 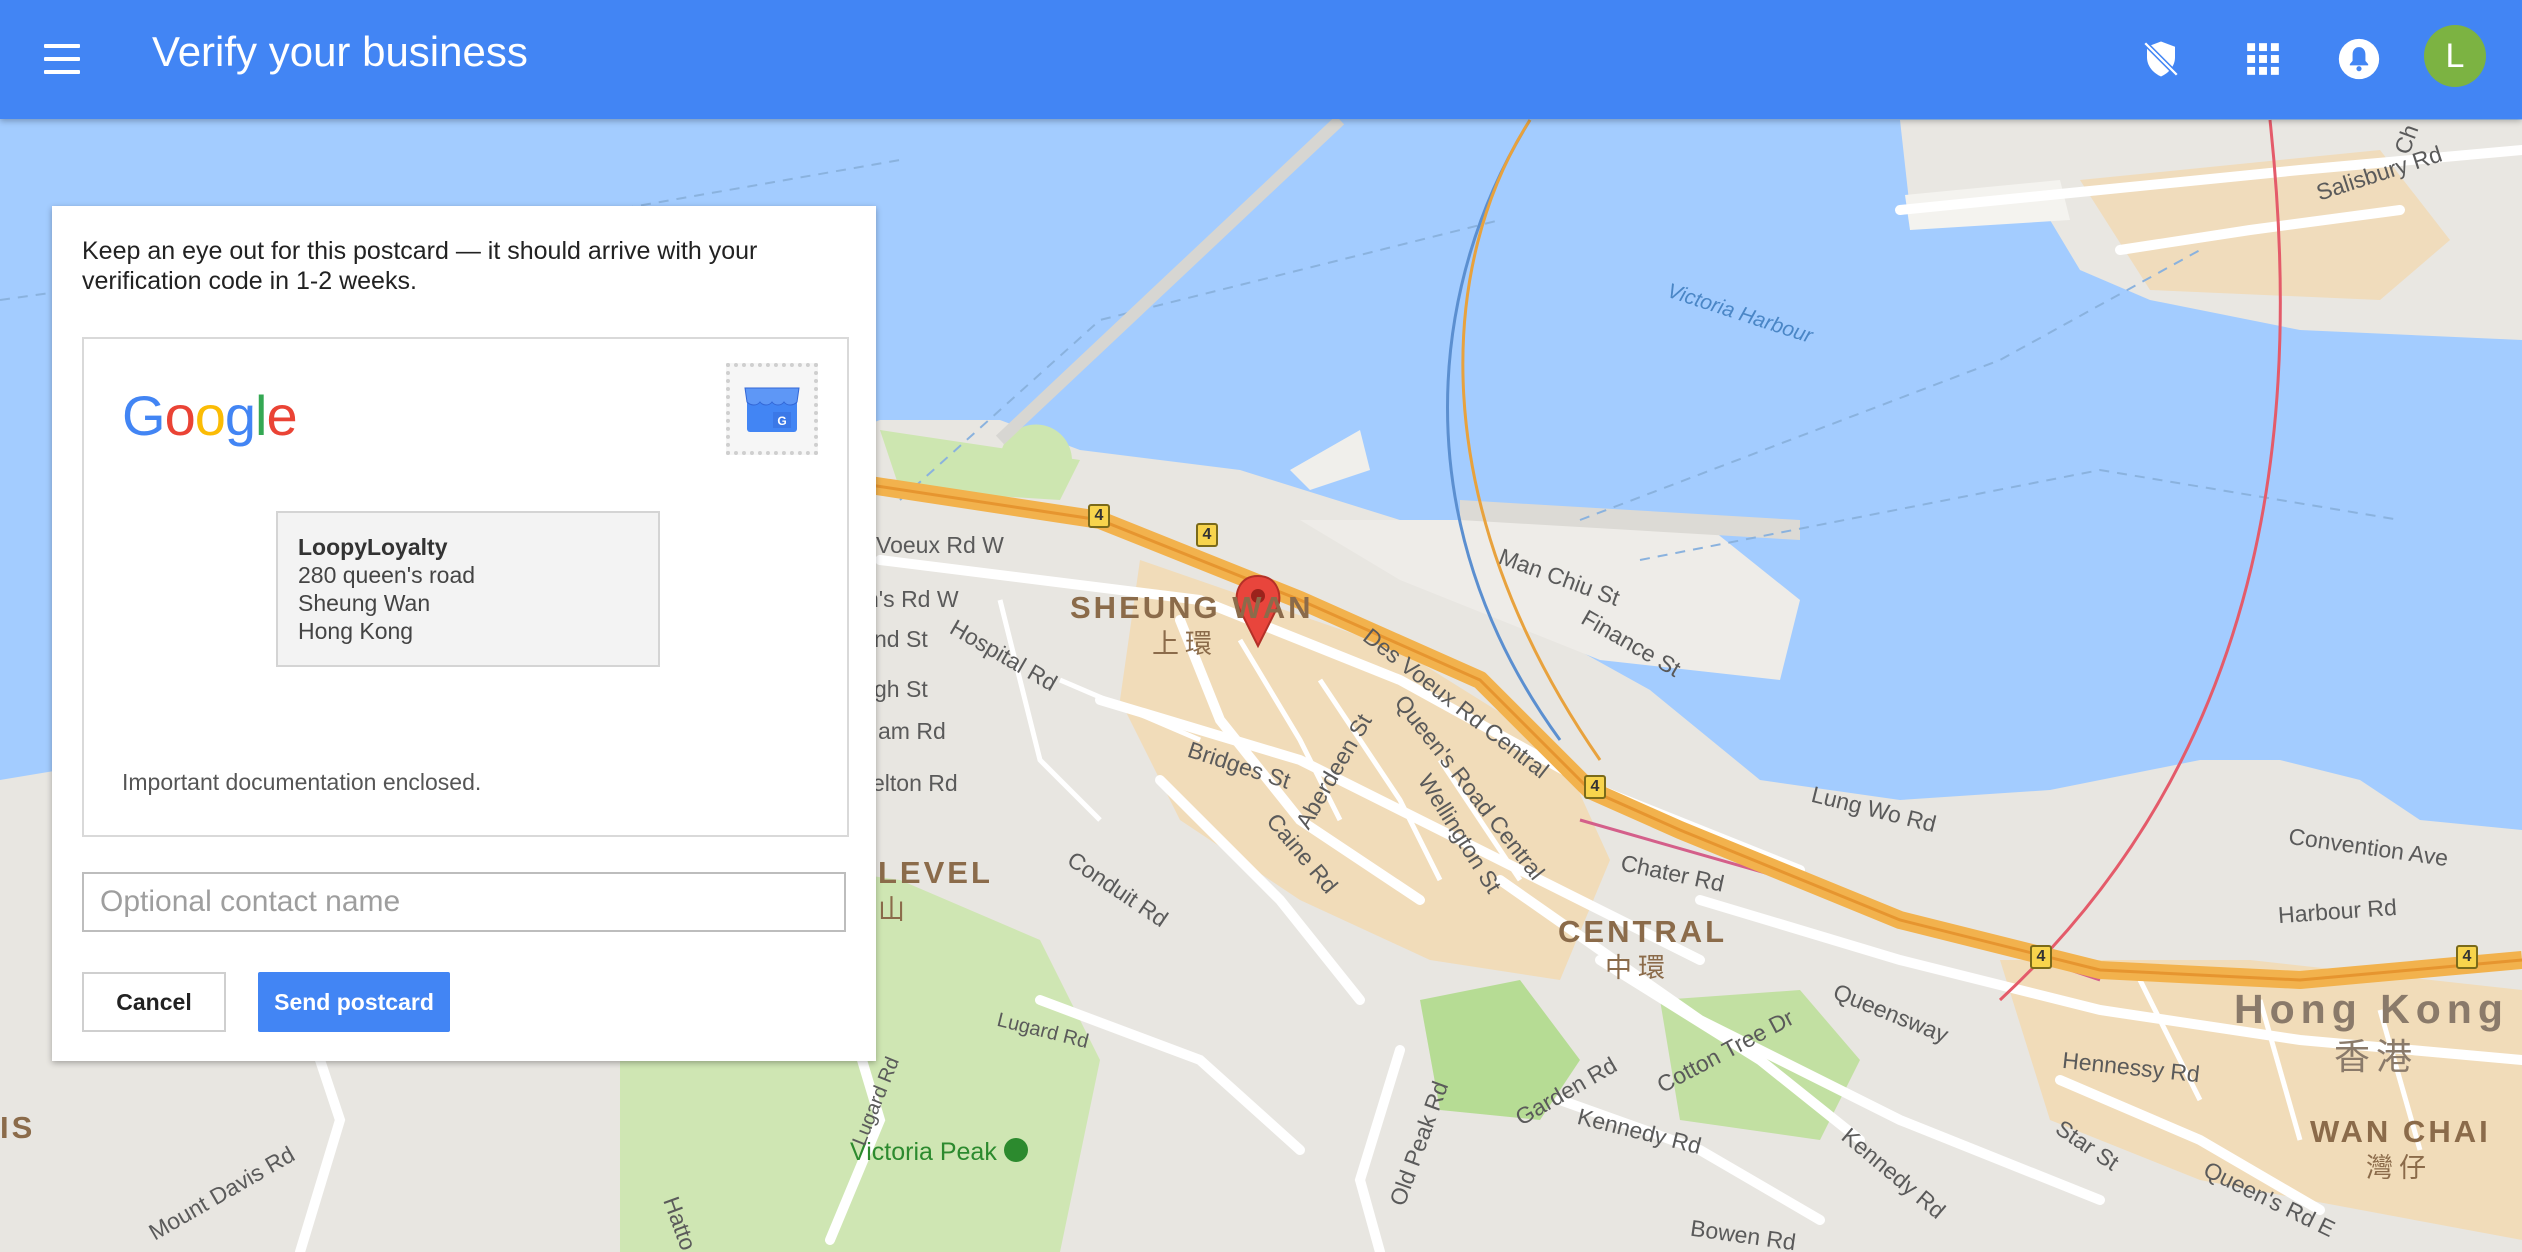 I want to click on district-label-central-zh: 中環, so click(x=1638, y=968).